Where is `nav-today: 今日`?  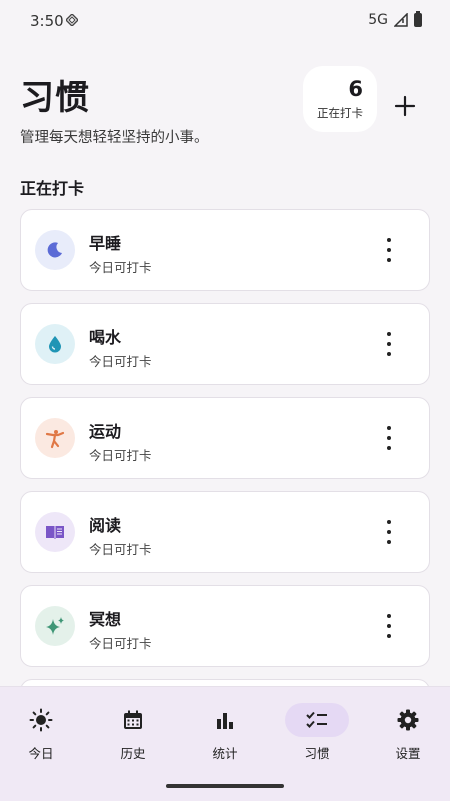 nav-today: 今日 is located at coordinates (43, 738).